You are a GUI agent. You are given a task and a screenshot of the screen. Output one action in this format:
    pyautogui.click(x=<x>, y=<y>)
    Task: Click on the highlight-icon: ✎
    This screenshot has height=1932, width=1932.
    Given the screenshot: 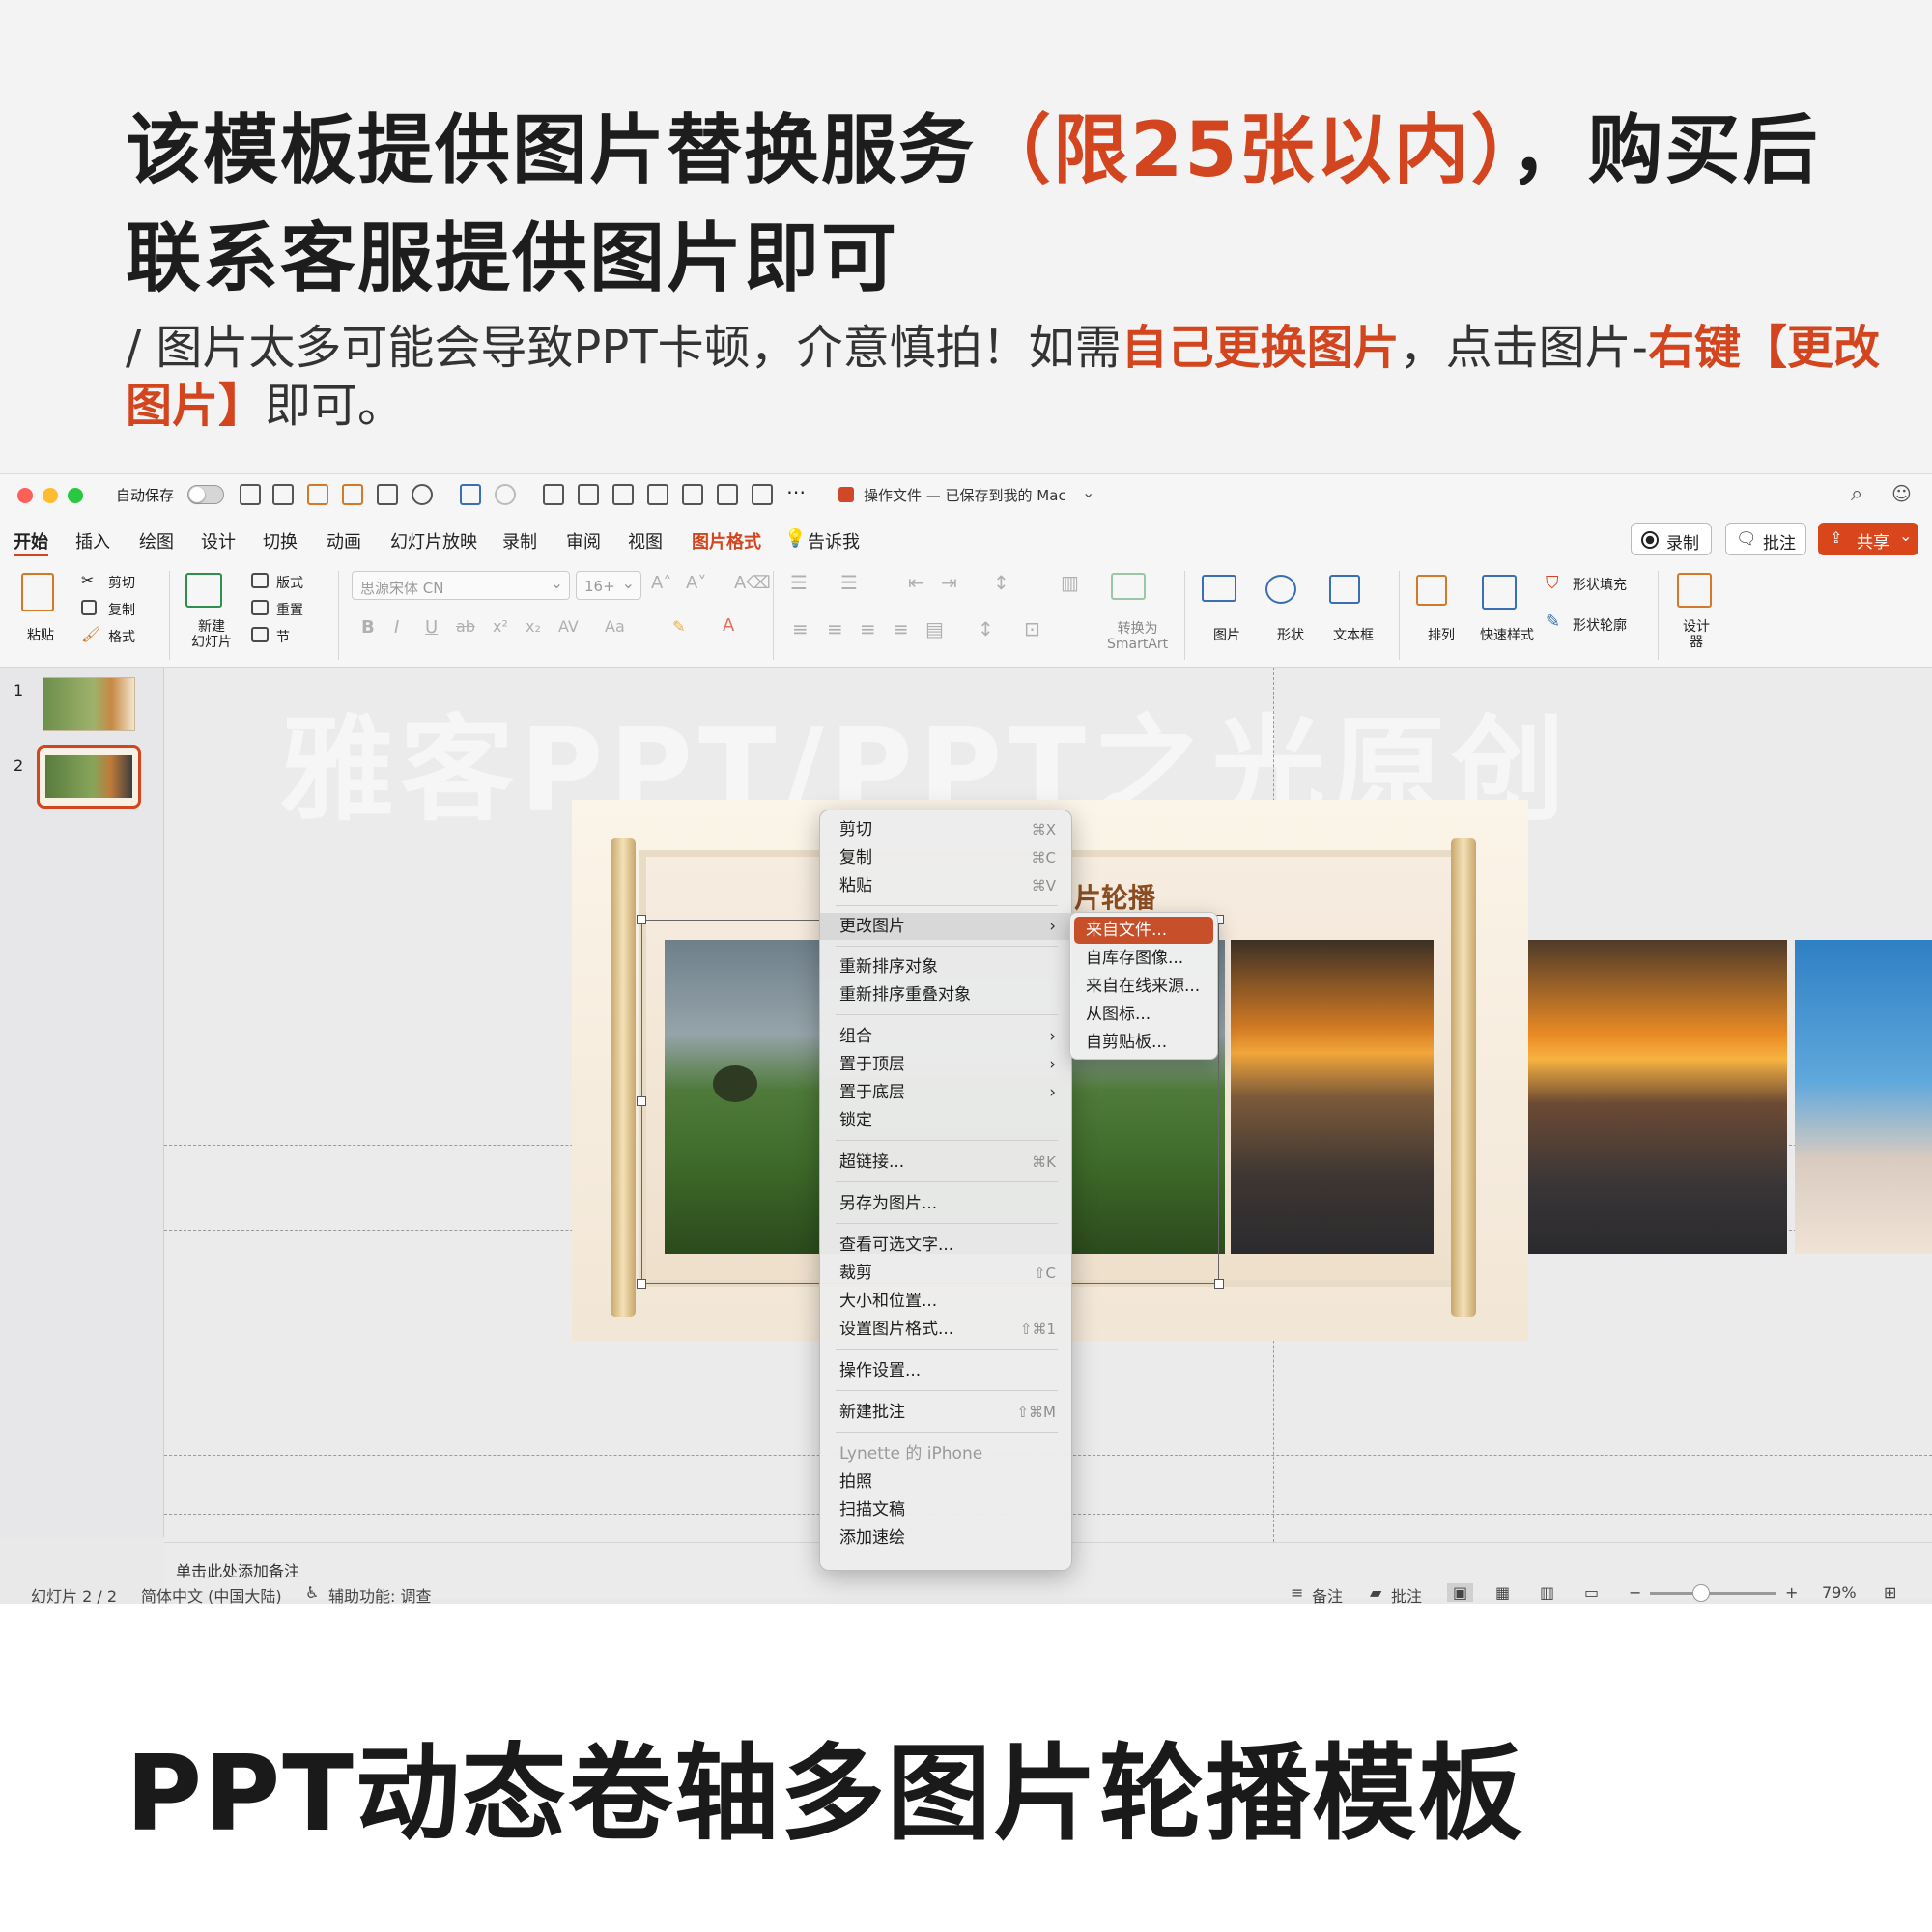 What is the action you would take?
    pyautogui.click(x=678, y=626)
    